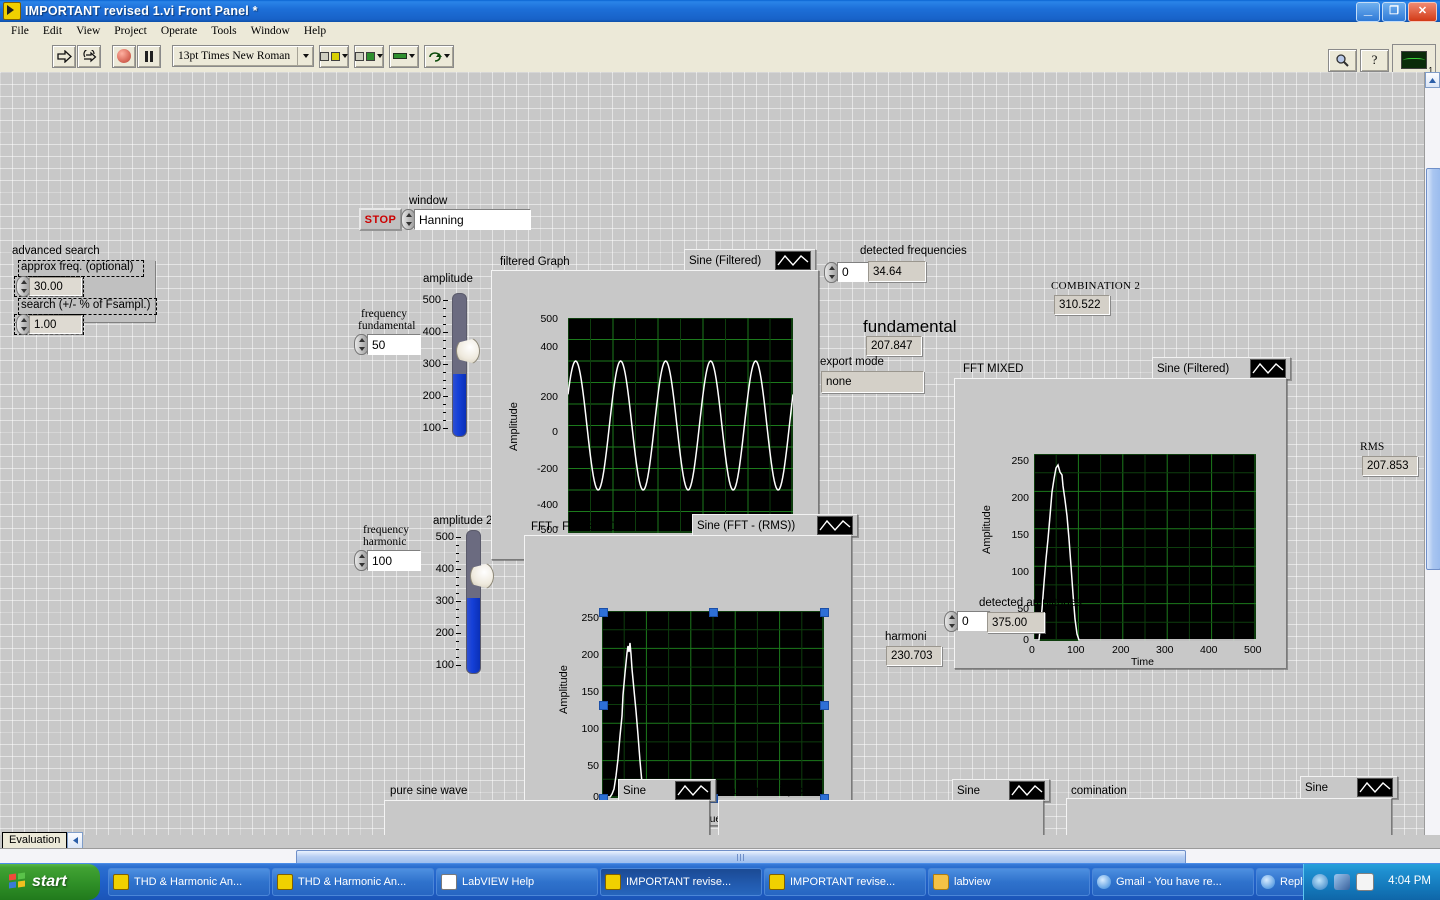 Image resolution: width=1440 pixels, height=900 pixels. What do you see at coordinates (1165, 650) in the screenshot?
I see `fft-mixed-xtick-300: 300` at bounding box center [1165, 650].